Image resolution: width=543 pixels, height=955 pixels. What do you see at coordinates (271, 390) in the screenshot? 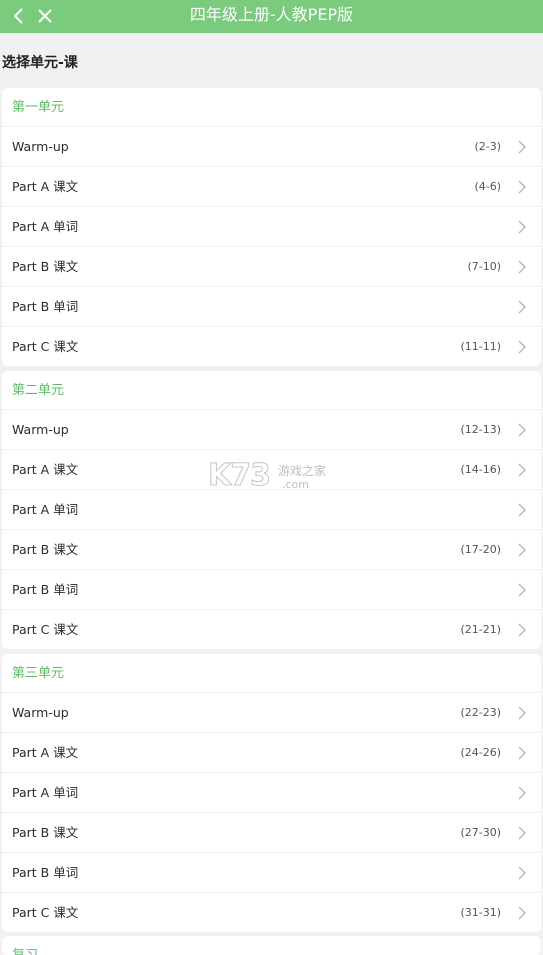
I see `unit-title: 第二单元` at bounding box center [271, 390].